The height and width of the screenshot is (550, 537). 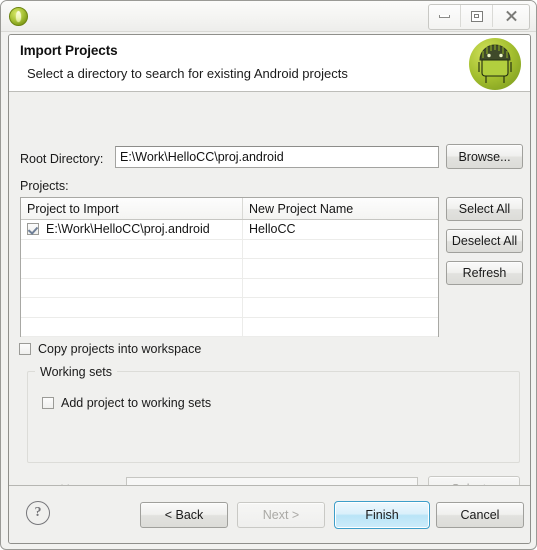 What do you see at coordinates (38, 513) in the screenshot?
I see `help-icon: ?` at bounding box center [38, 513].